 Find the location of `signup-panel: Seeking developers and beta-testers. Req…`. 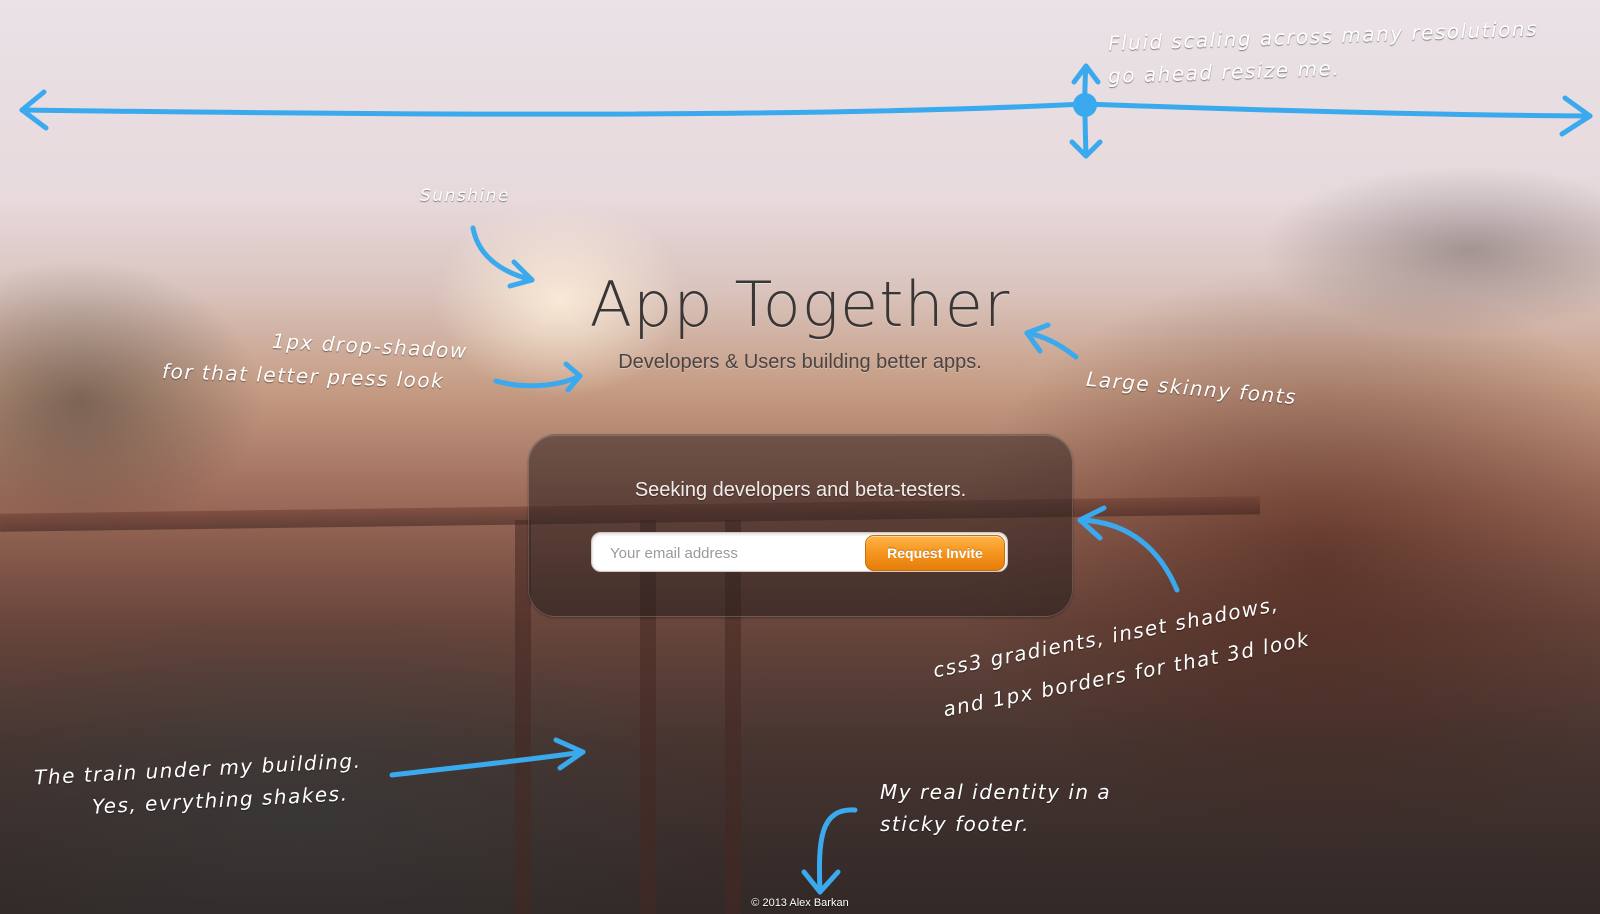

signup-panel: Seeking developers and beta-testers. Req… is located at coordinates (800, 525).